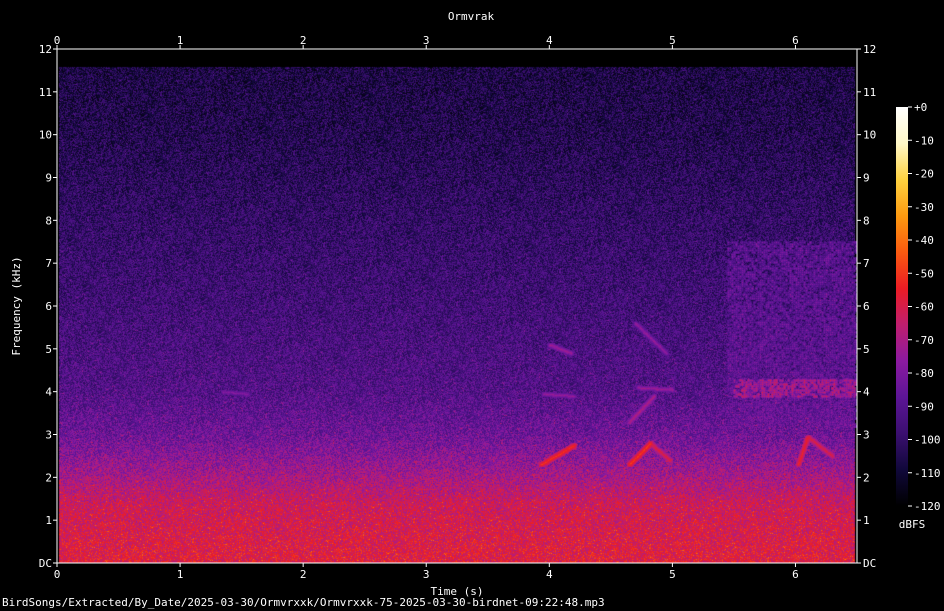 The image size is (944, 611). Describe the element at coordinates (549, 40) in the screenshot. I see `x-tick-label-top: 4` at that location.